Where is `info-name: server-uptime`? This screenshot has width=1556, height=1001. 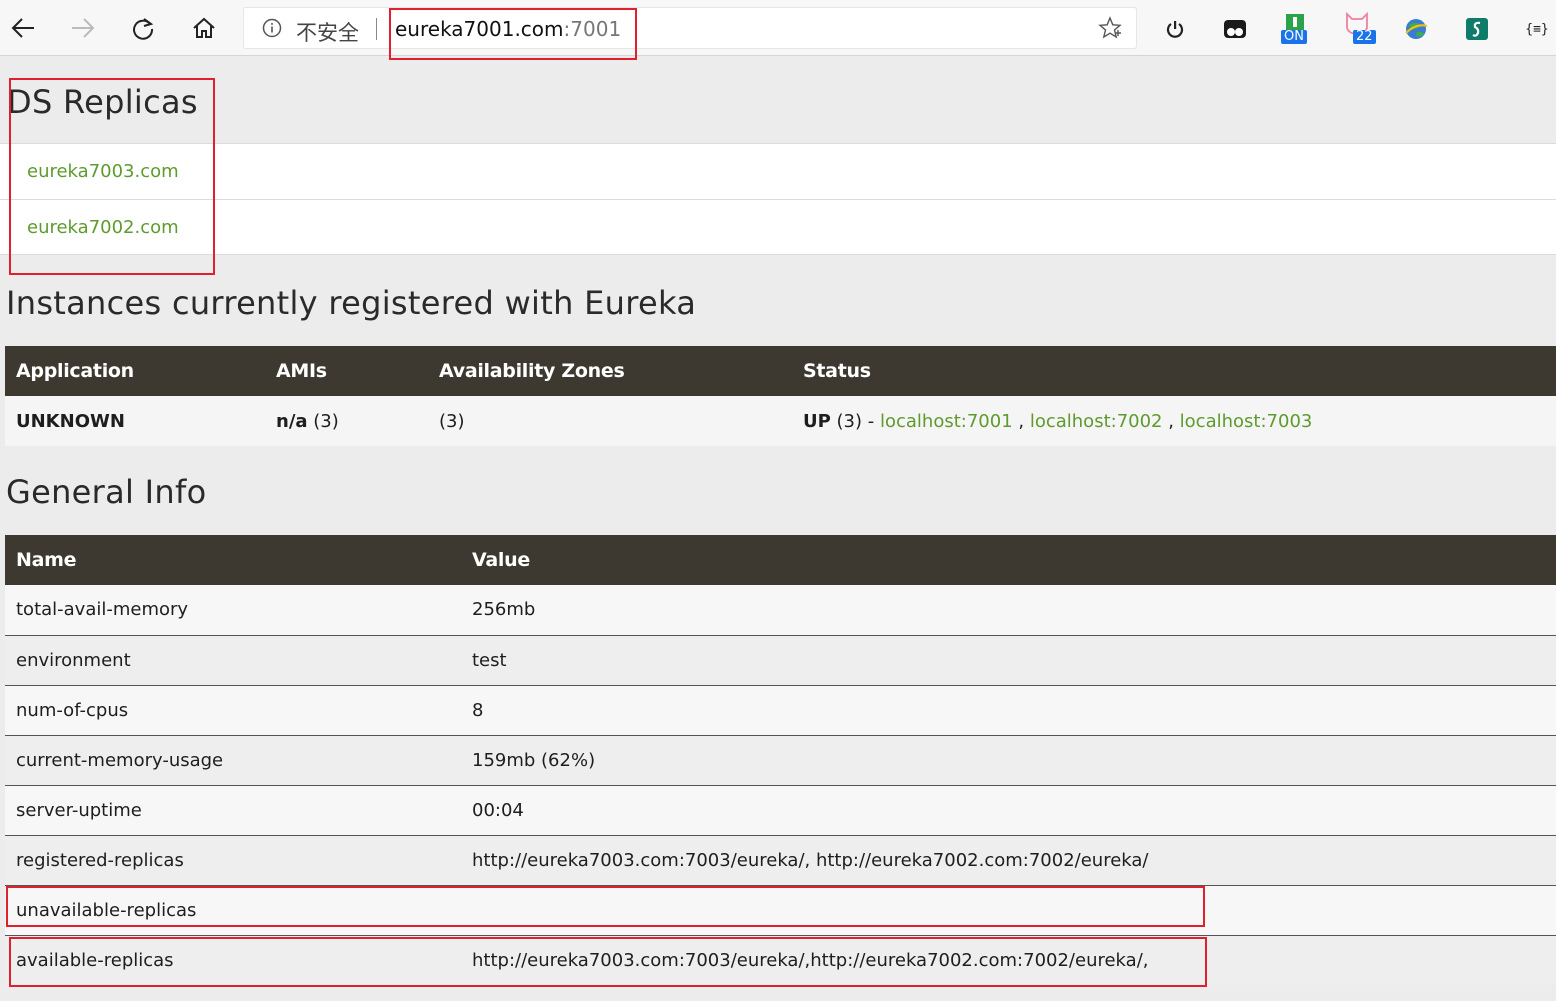
info-name: server-uptime is located at coordinates (79, 810).